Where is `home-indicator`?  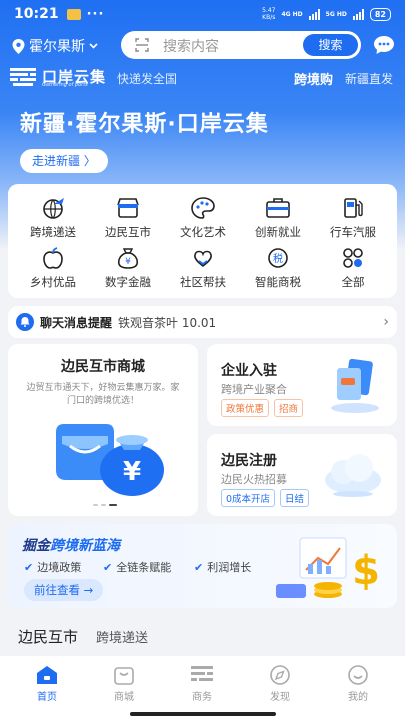 home-indicator is located at coordinates (203, 714).